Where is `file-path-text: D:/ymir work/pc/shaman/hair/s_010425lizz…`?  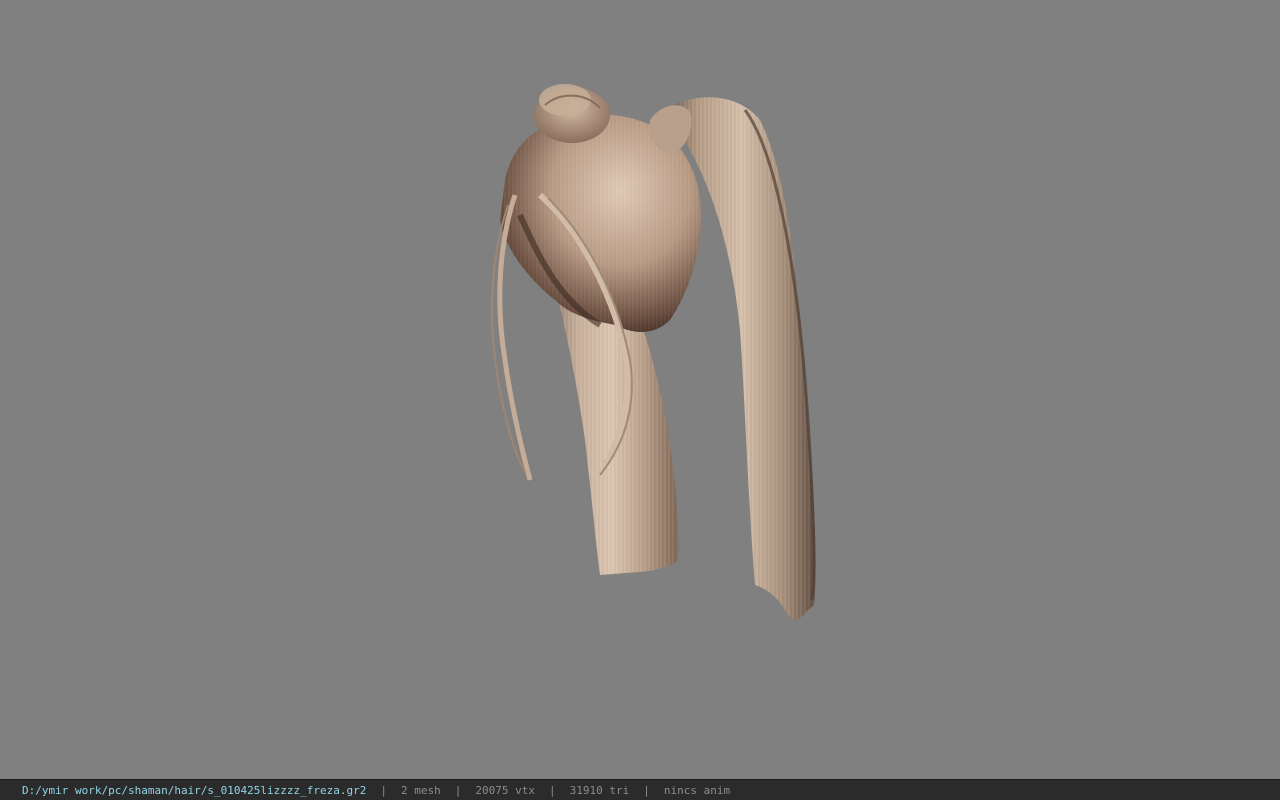
file-path-text: D:/ymir work/pc/shaman/hair/s_010425lizz… is located at coordinates (194, 790).